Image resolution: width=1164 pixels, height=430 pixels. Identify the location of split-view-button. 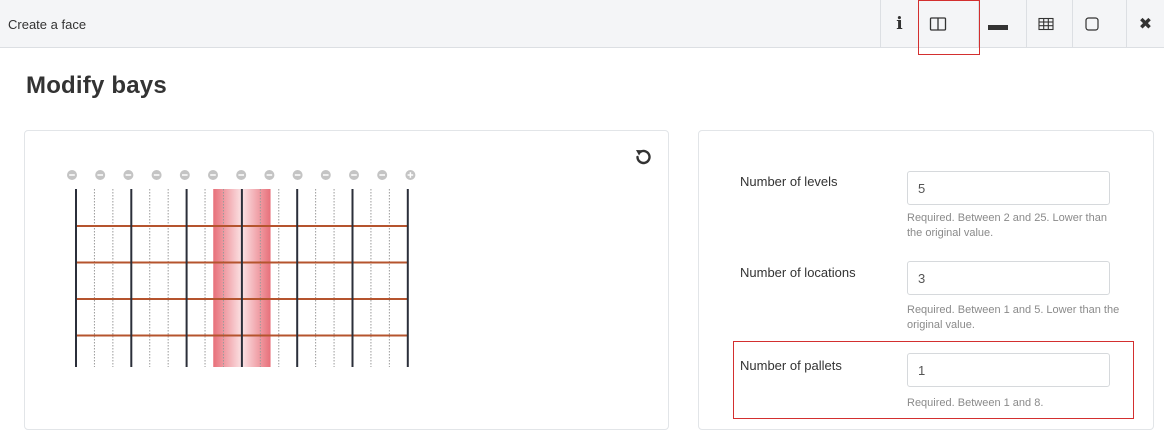
(937, 24).